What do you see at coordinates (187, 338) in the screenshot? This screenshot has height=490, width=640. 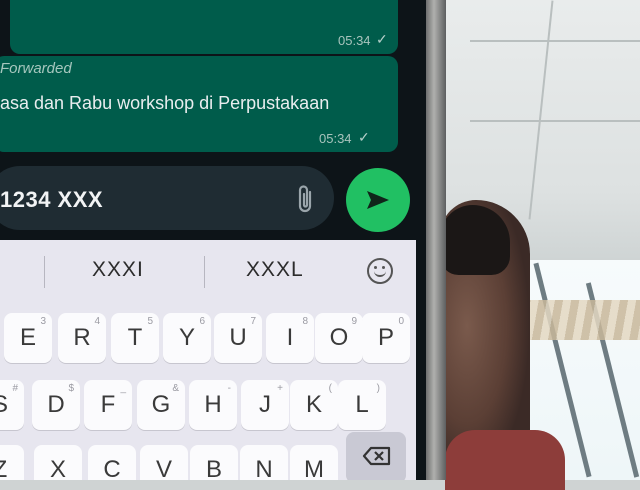 I see `key: 6Y` at bounding box center [187, 338].